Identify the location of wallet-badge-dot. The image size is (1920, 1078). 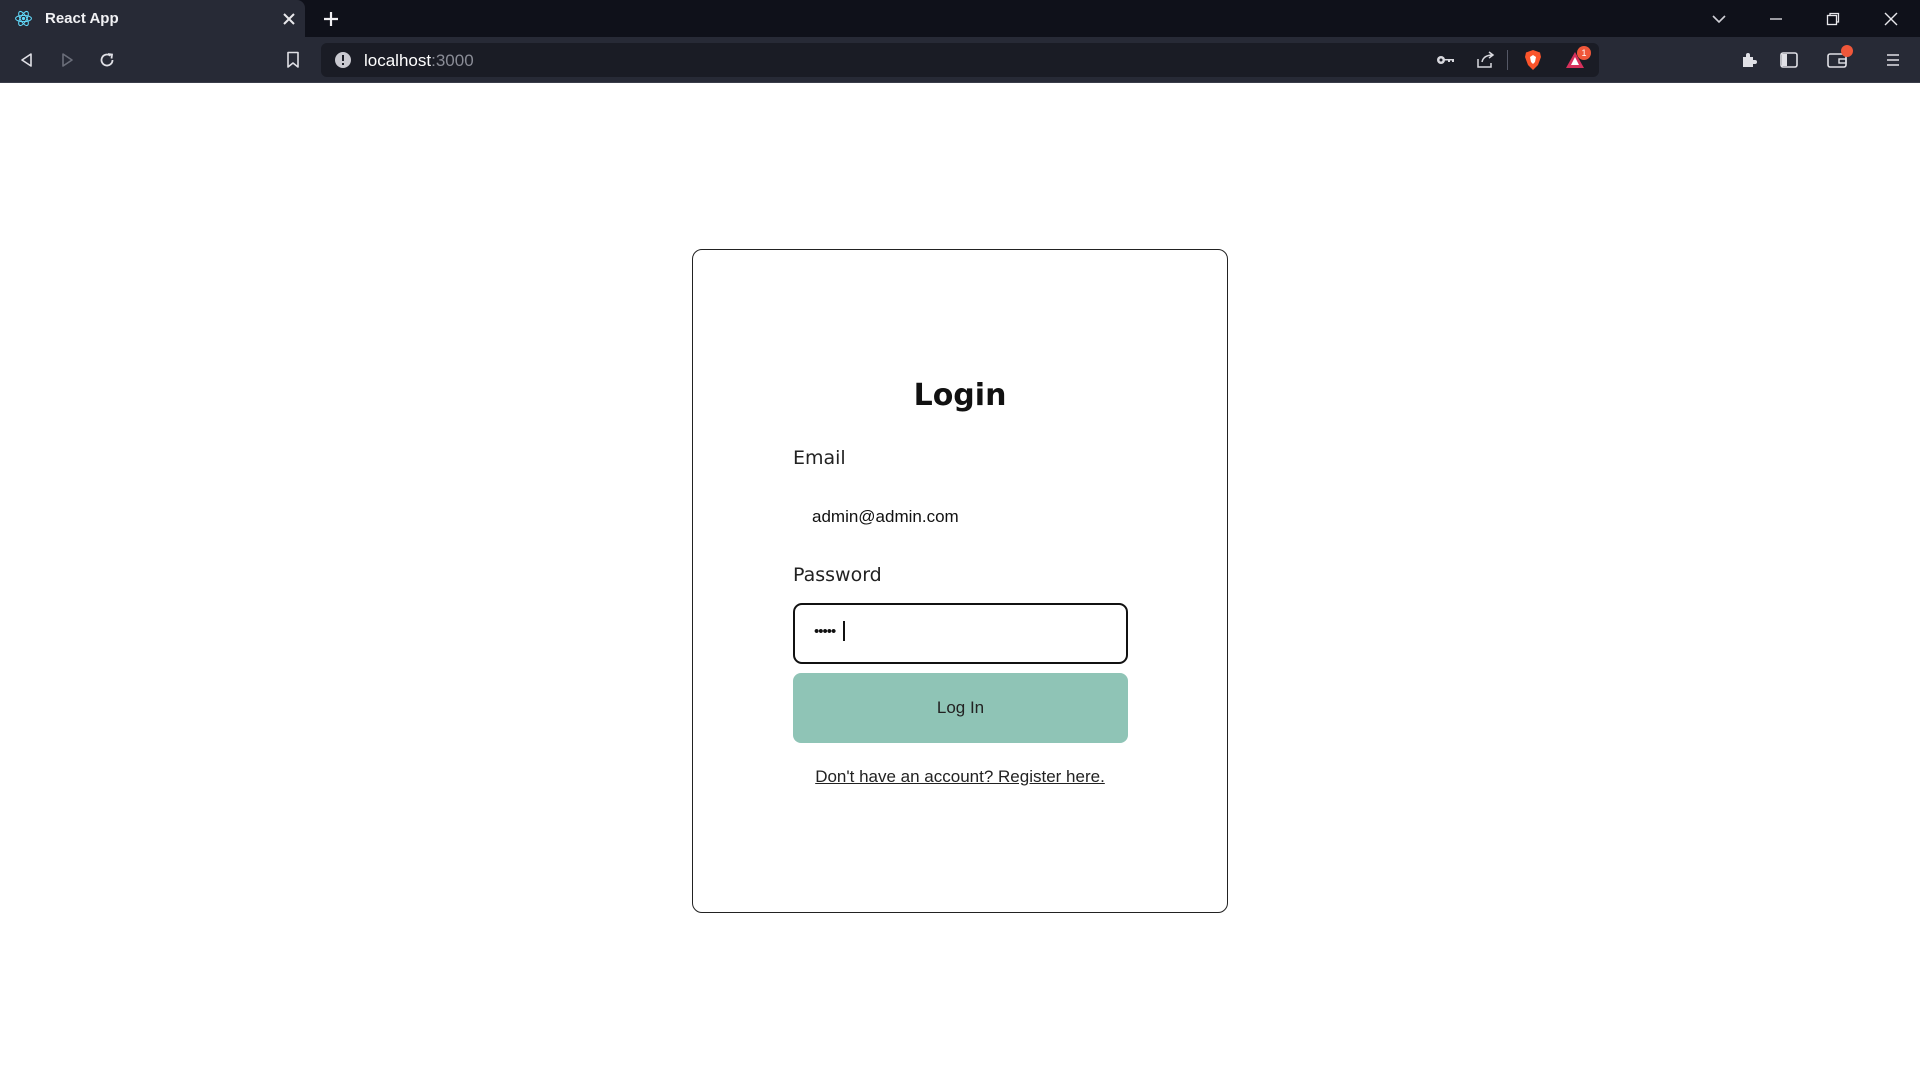
(1847, 51).